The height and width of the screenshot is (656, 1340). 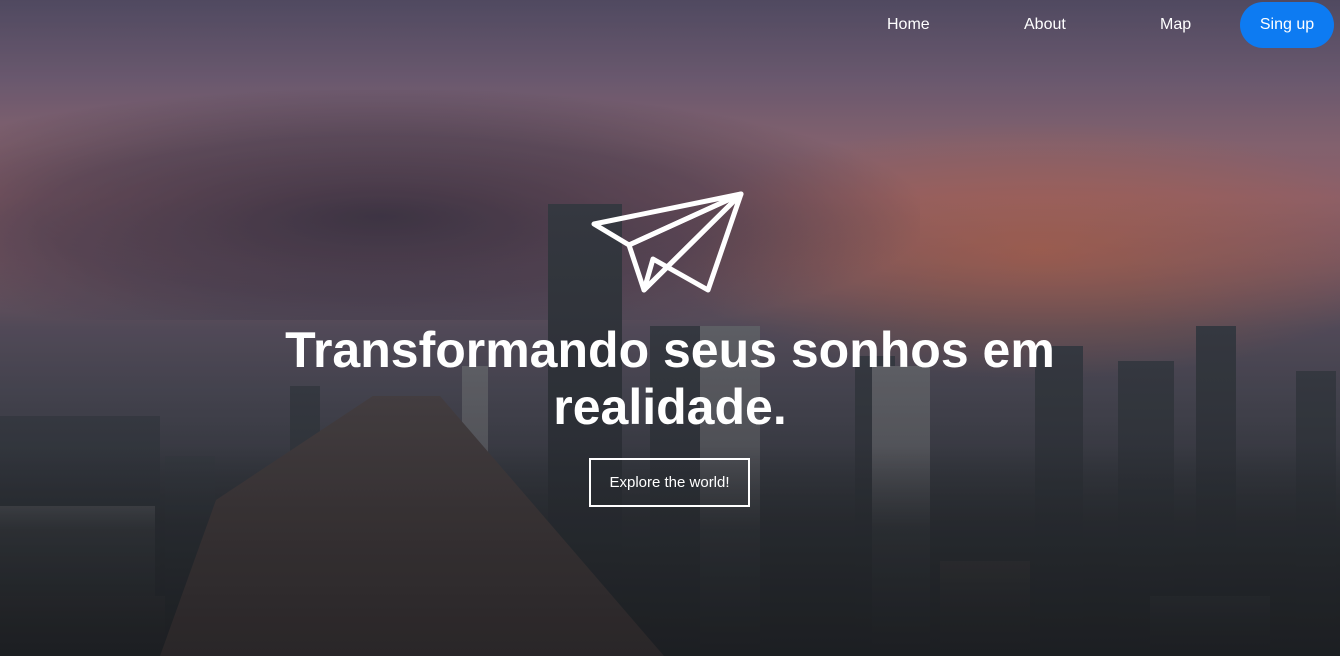 What do you see at coordinates (669, 482) in the screenshot?
I see `explore-button: Explore the world!` at bounding box center [669, 482].